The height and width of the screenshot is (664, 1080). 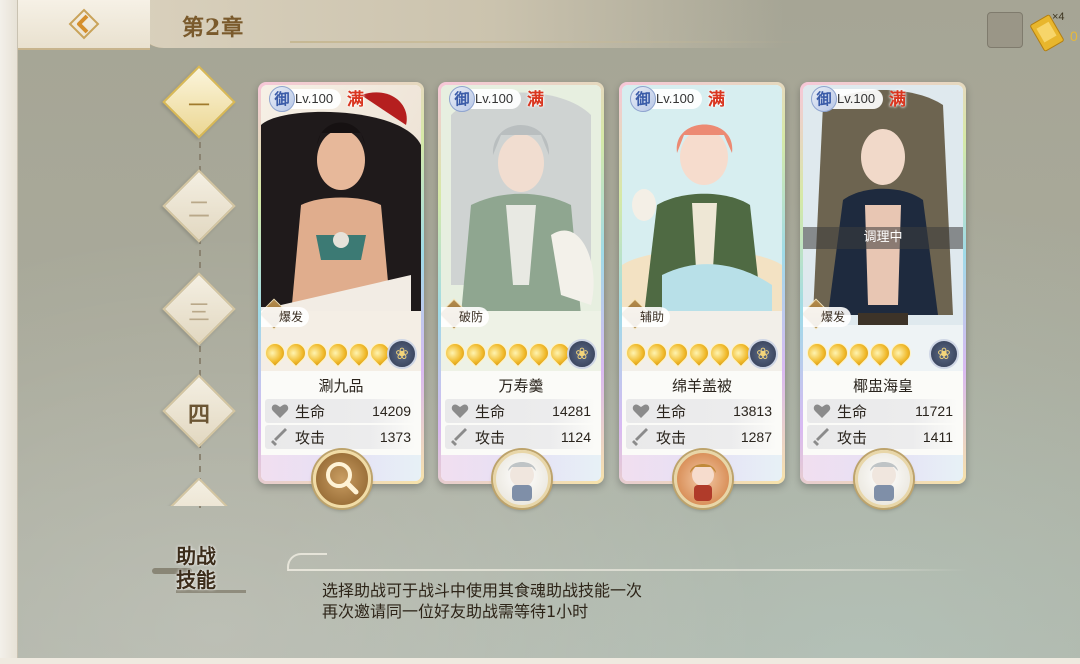 What do you see at coordinates (1074, 36) in the screenshot?
I see `ticket-count-secondary: 0` at bounding box center [1074, 36].